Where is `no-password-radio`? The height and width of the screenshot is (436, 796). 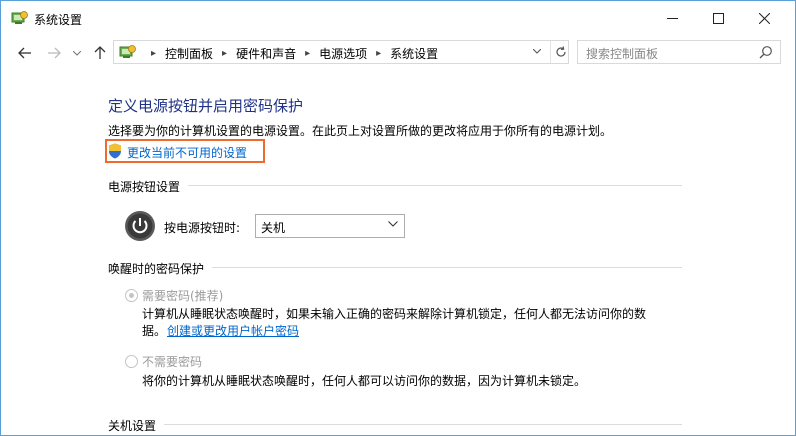 no-password-radio is located at coordinates (131, 361).